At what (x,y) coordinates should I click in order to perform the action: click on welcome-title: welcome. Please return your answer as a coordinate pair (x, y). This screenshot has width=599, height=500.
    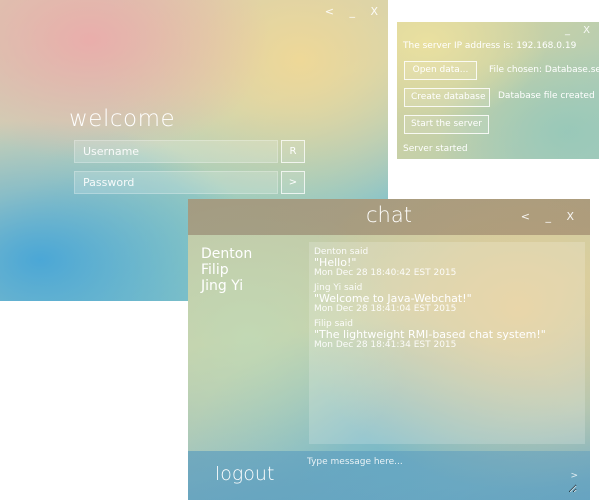
    Looking at the image, I should click on (122, 119).